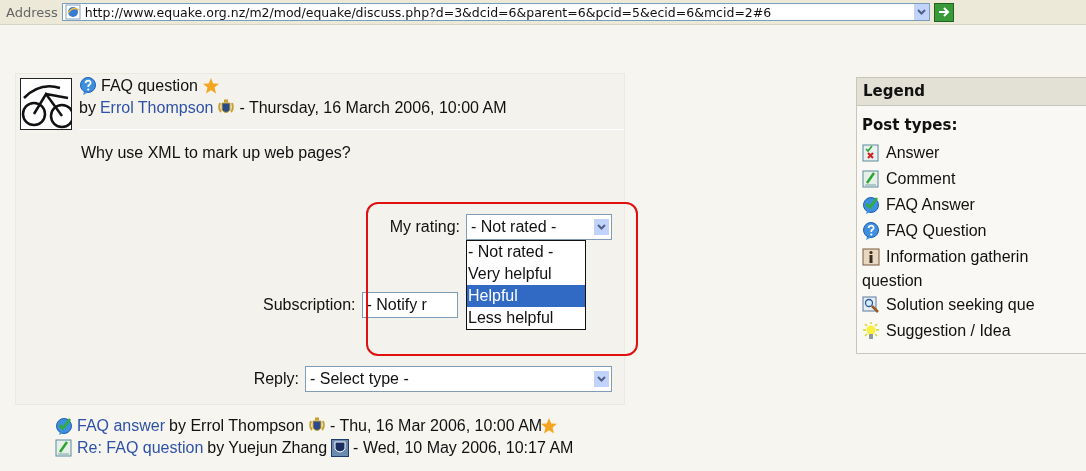 The width and height of the screenshot is (1086, 471). What do you see at coordinates (871, 153) in the screenshot?
I see `document-check-cross-icon` at bounding box center [871, 153].